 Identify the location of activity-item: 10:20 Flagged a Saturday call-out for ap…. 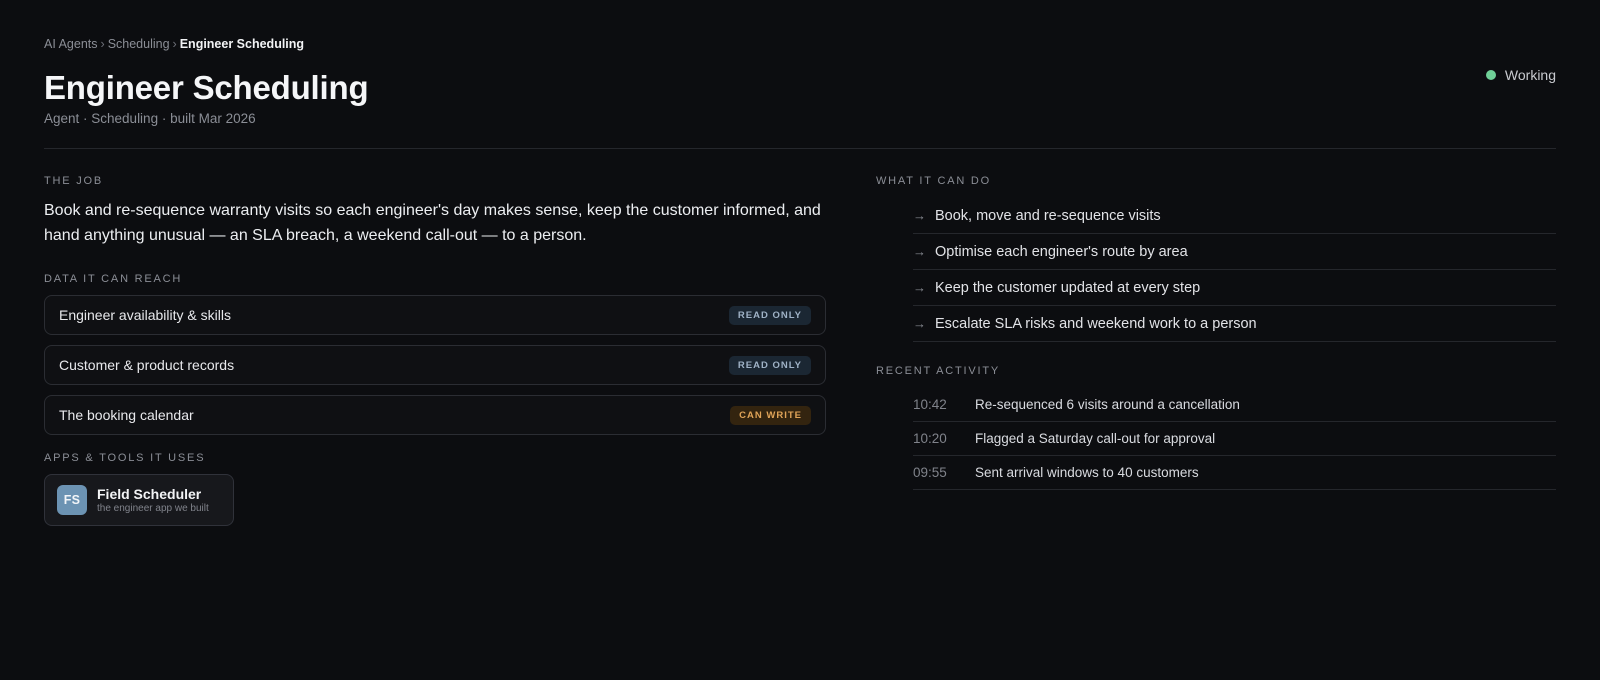
(1234, 439).